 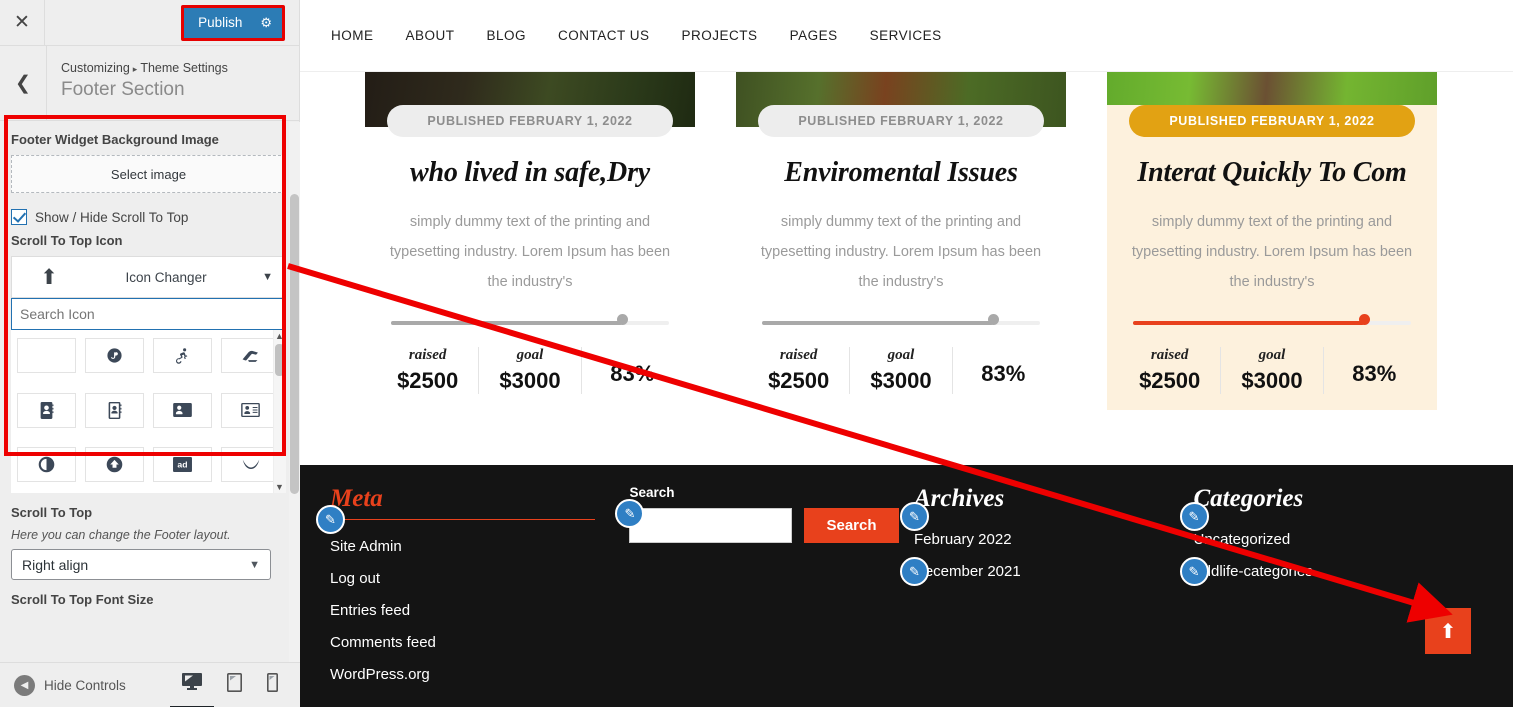 I want to click on icon-cell-blank, so click(x=46, y=355).